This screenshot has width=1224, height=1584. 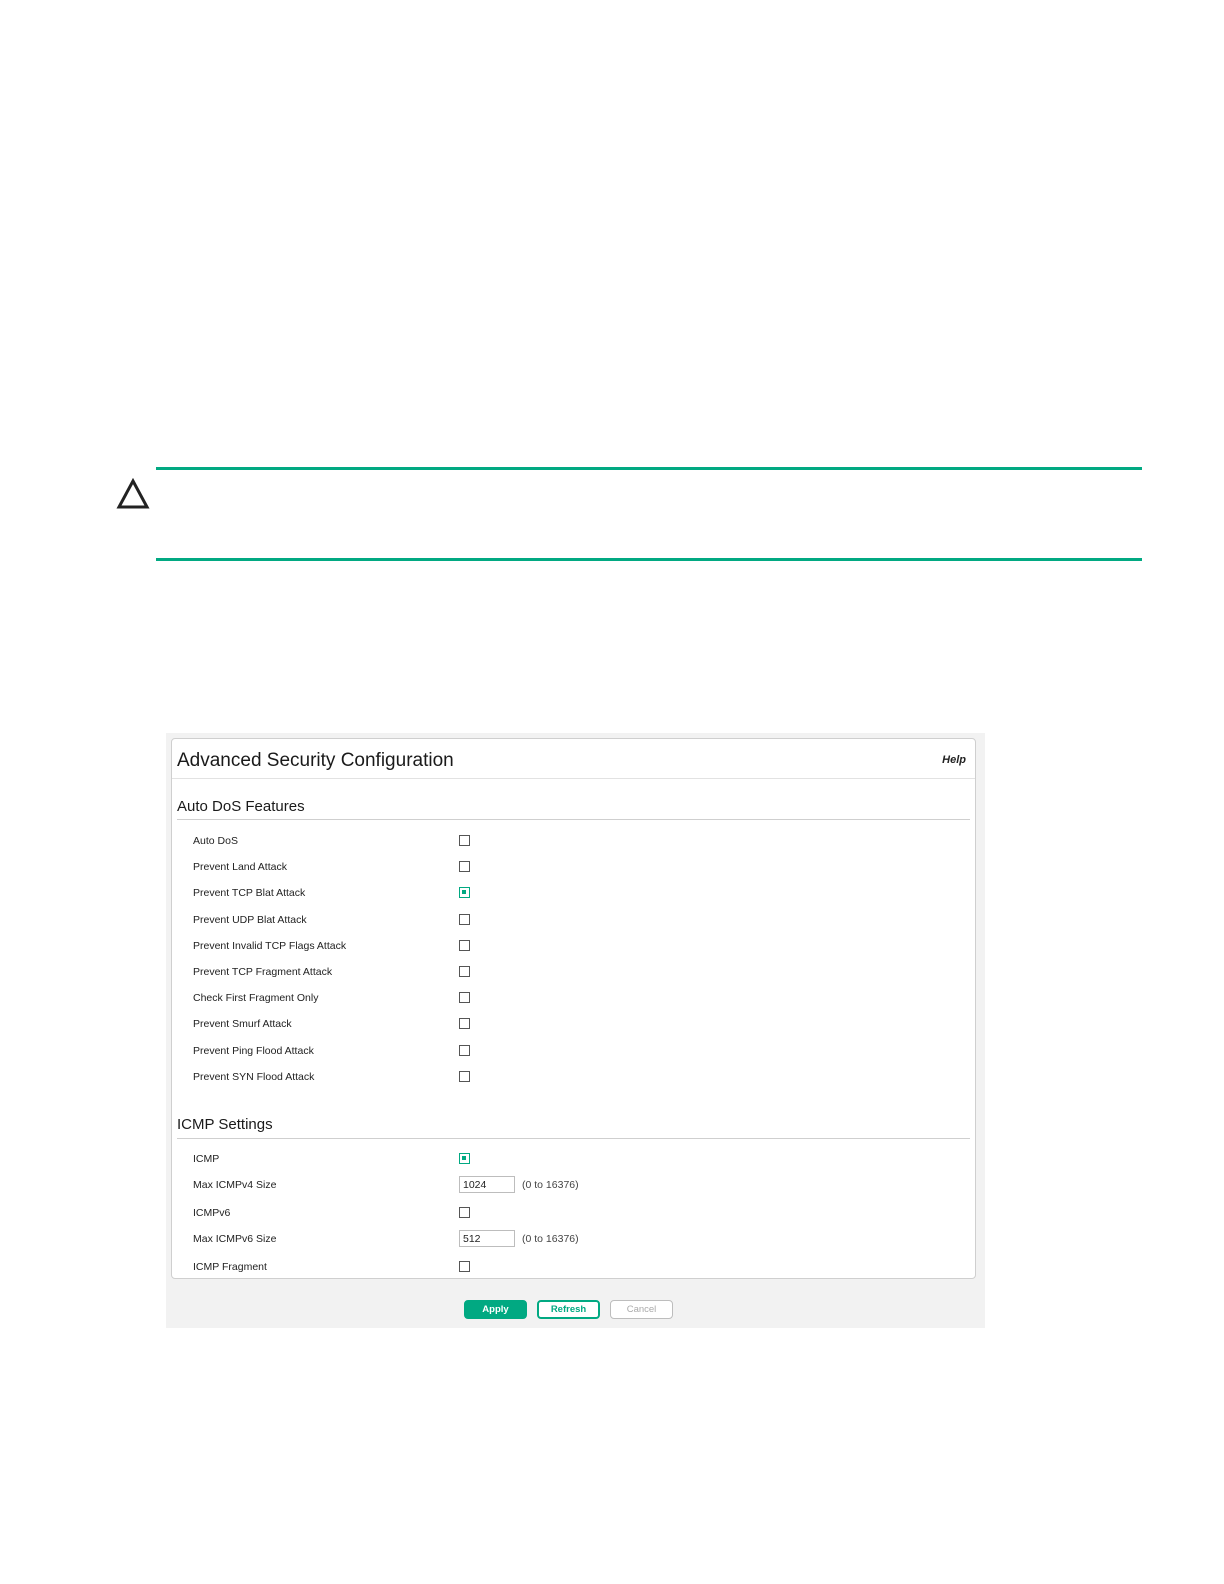 What do you see at coordinates (568, 1309) in the screenshot?
I see `refresh-button: Refresh` at bounding box center [568, 1309].